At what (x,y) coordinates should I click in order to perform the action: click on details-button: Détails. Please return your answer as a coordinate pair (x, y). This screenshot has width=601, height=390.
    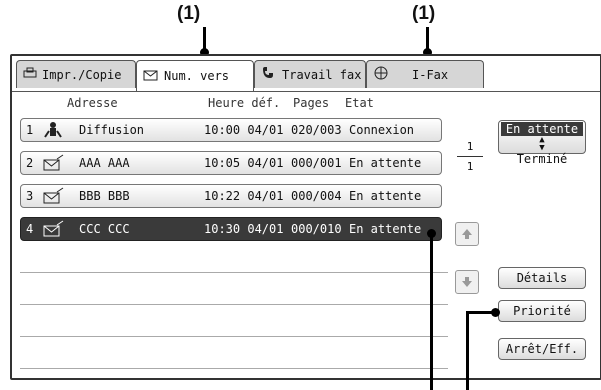
    Looking at the image, I should click on (542, 278).